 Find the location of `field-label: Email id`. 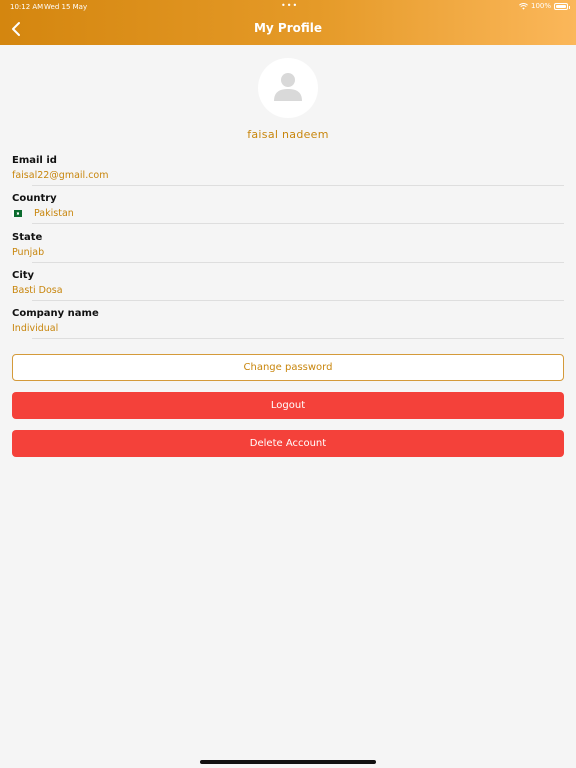

field-label: Email id is located at coordinates (34, 160).